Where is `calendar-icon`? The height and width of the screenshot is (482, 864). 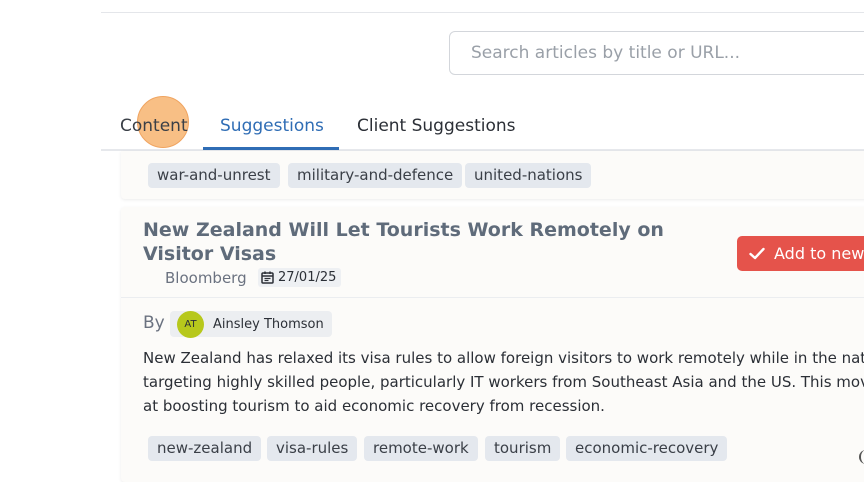
calendar-icon is located at coordinates (267, 277).